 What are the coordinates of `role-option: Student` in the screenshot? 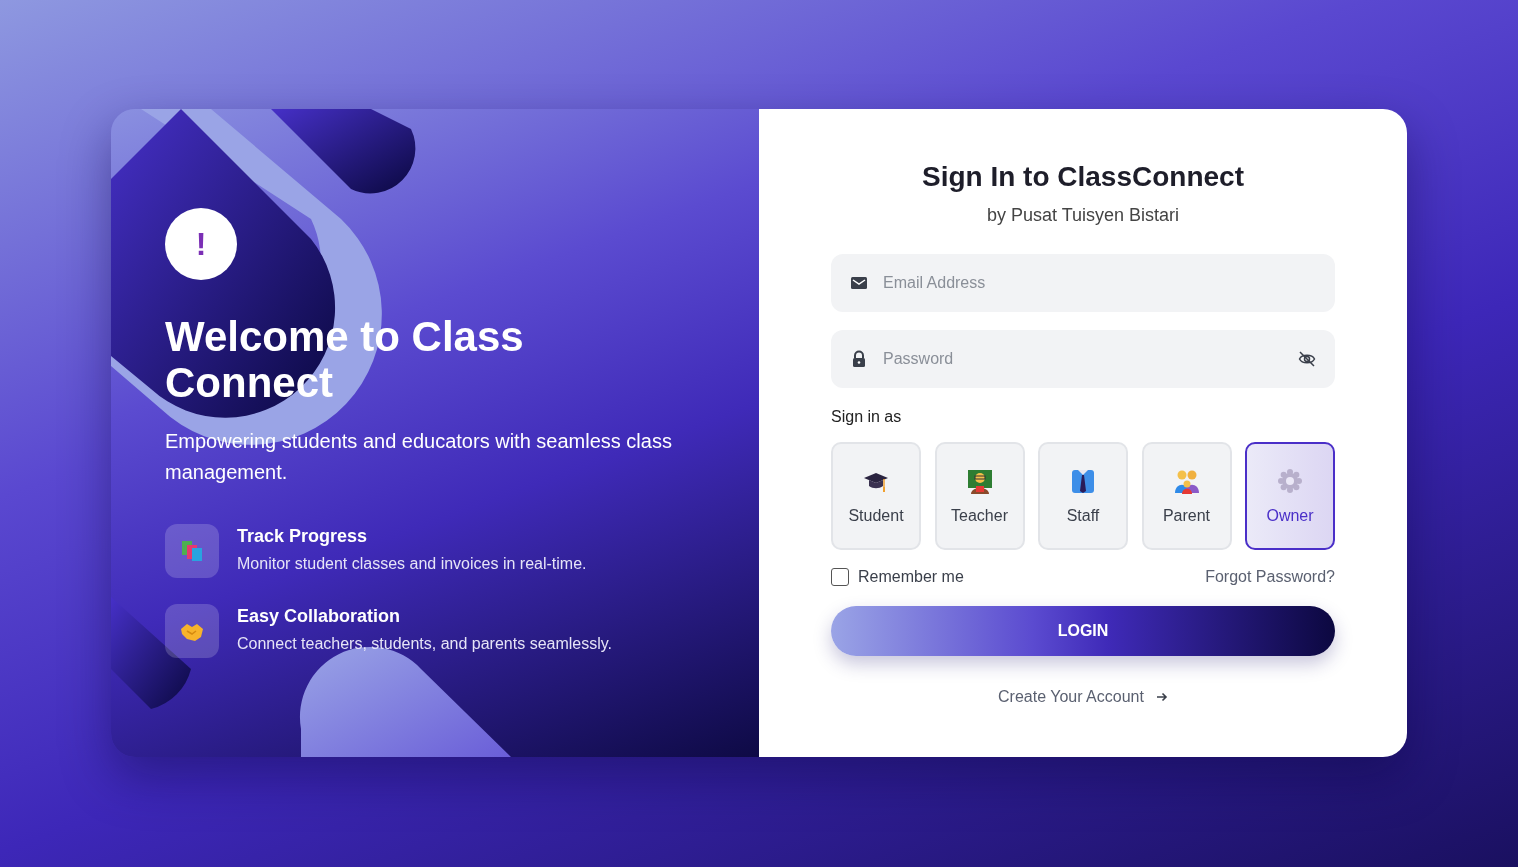 It's located at (876, 496).